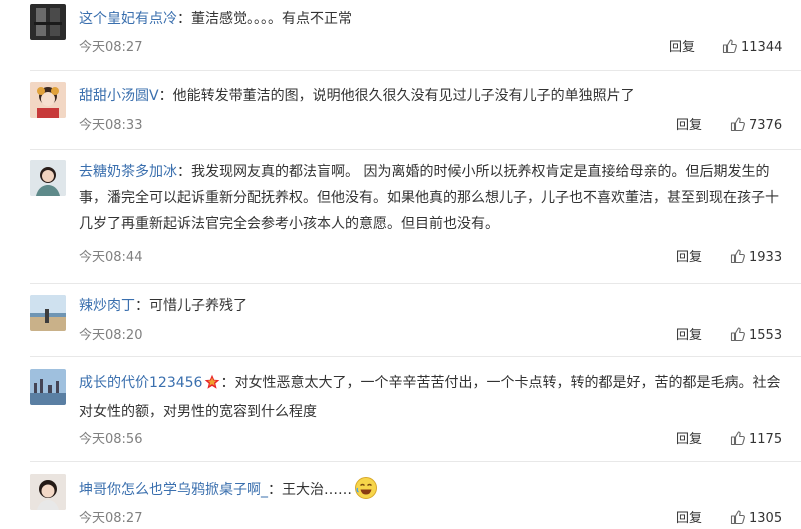 The width and height of the screenshot is (801, 529). Describe the element at coordinates (111, 125) in the screenshot. I see `comment-time: 今天08:33` at that location.